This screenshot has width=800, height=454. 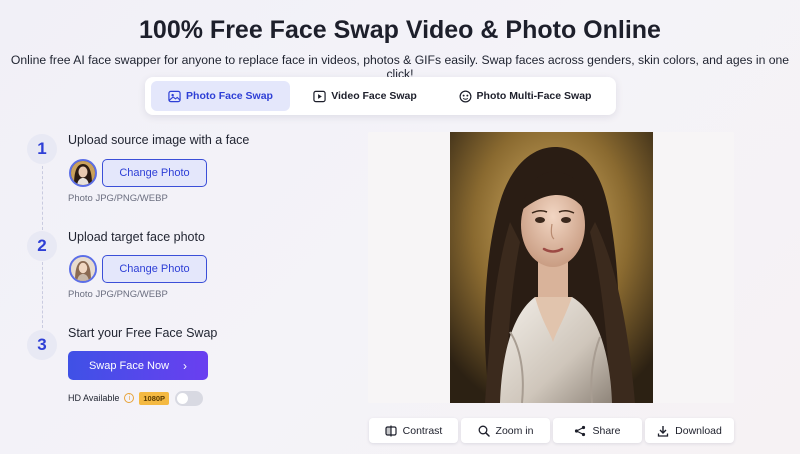 What do you see at coordinates (400, 30) in the screenshot?
I see `page-title: 100% Free Face Swap Video & Photo Online` at bounding box center [400, 30].